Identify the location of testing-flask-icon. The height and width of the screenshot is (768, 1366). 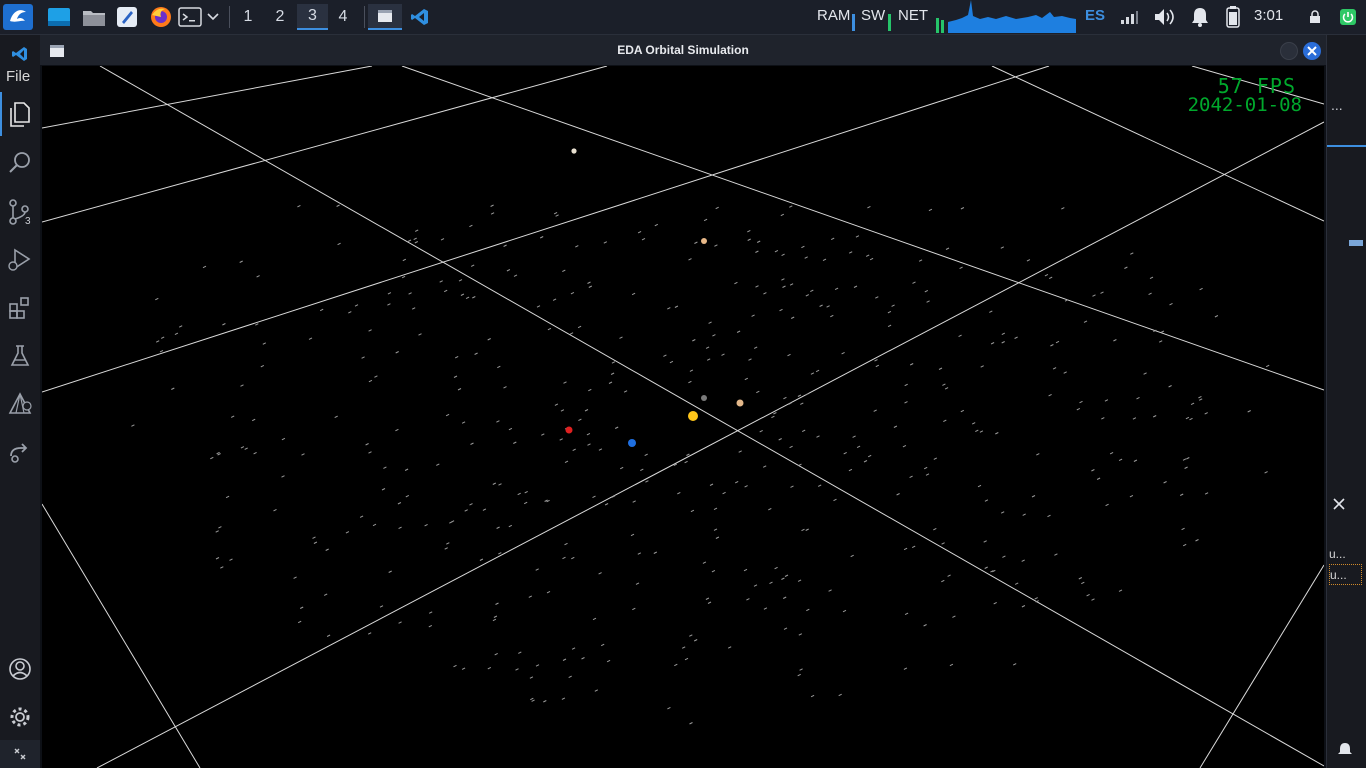
(20, 356).